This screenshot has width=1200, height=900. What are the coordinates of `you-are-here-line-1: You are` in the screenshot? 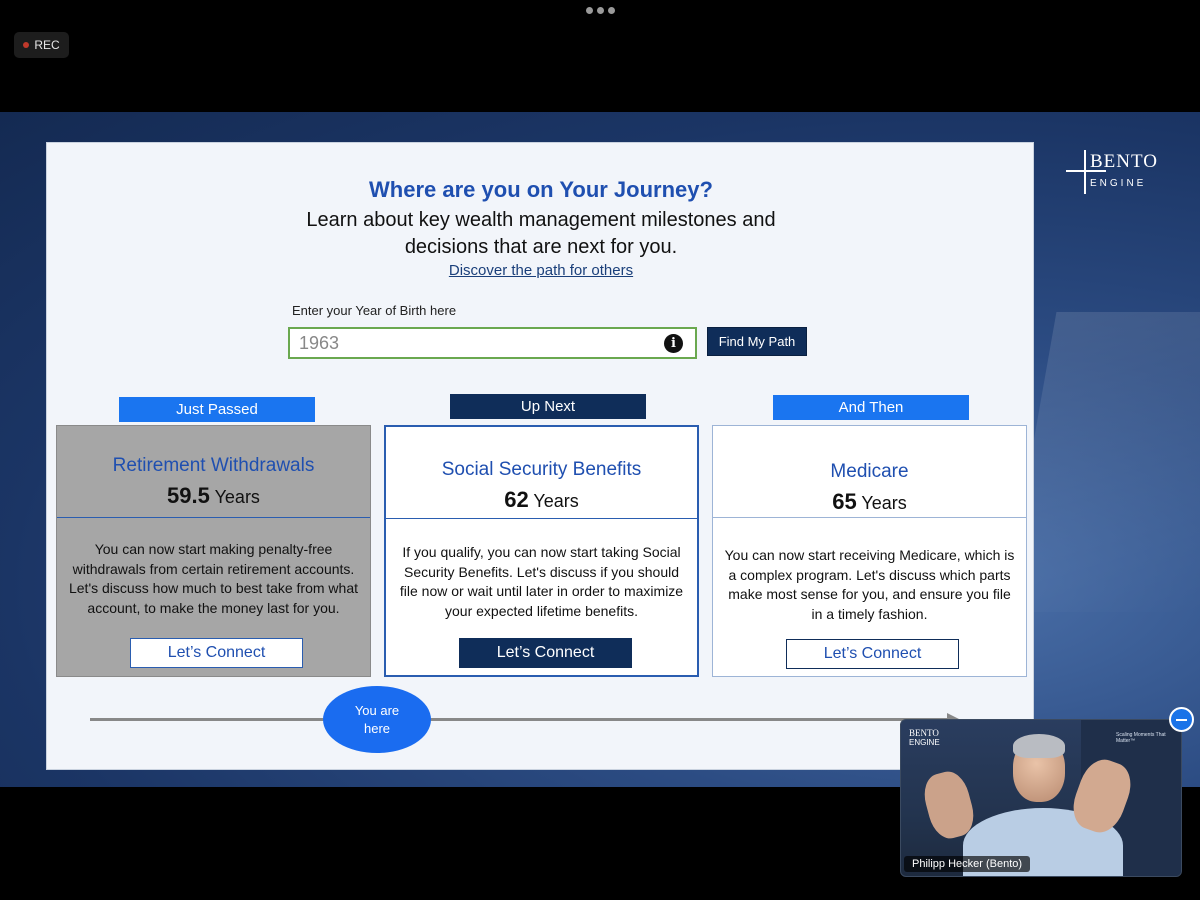 It's located at (377, 710).